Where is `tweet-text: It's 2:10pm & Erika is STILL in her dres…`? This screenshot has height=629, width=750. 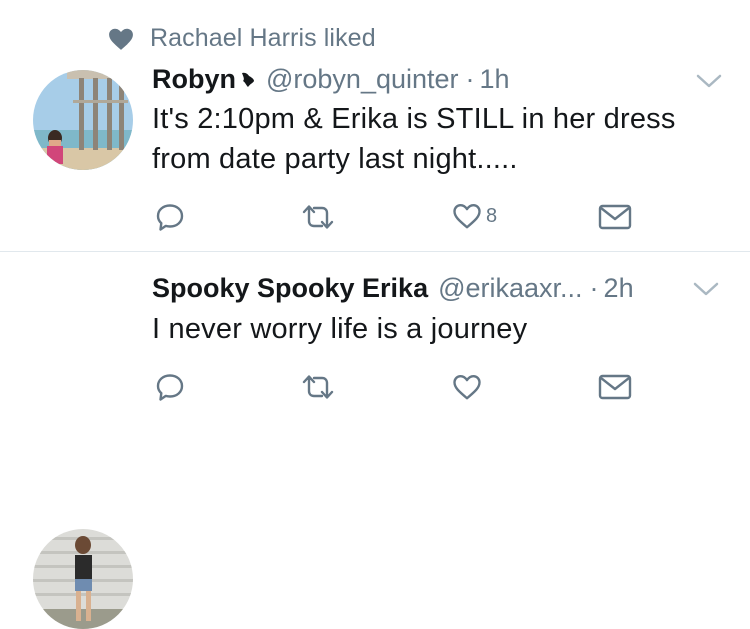
tweet-text: It's 2:10pm & Erika is STILL in her dres… is located at coordinates (414, 139).